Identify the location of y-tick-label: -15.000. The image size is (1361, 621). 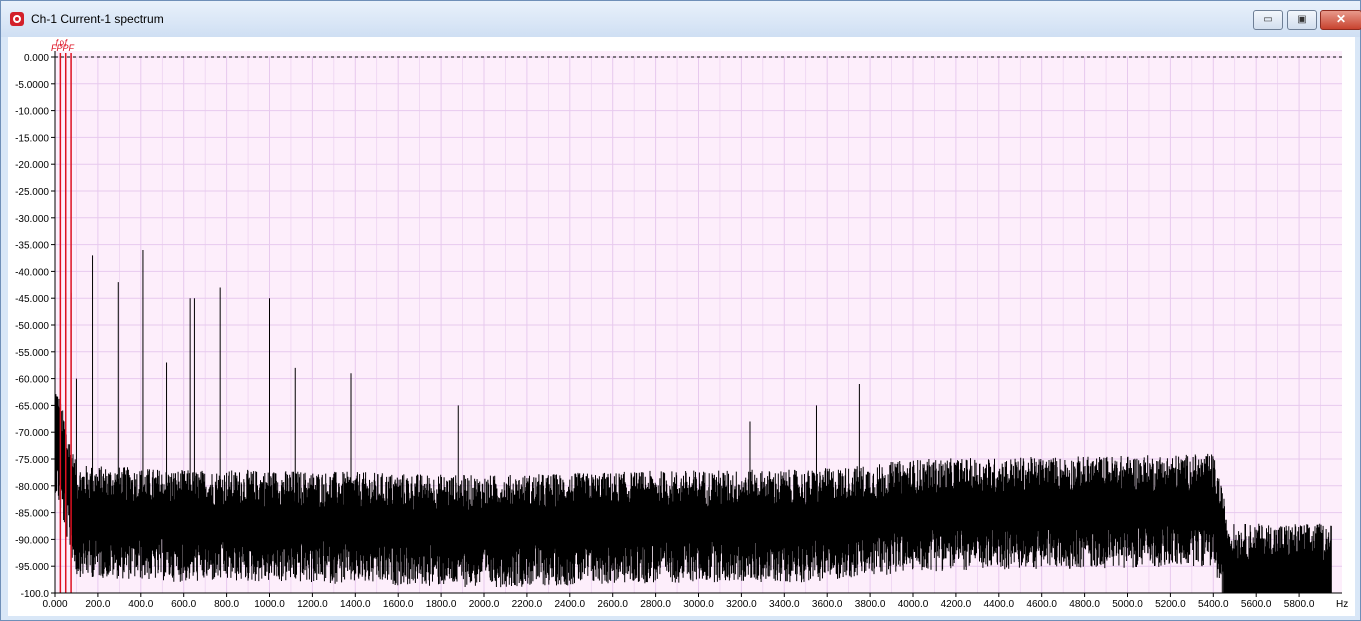
(32, 138).